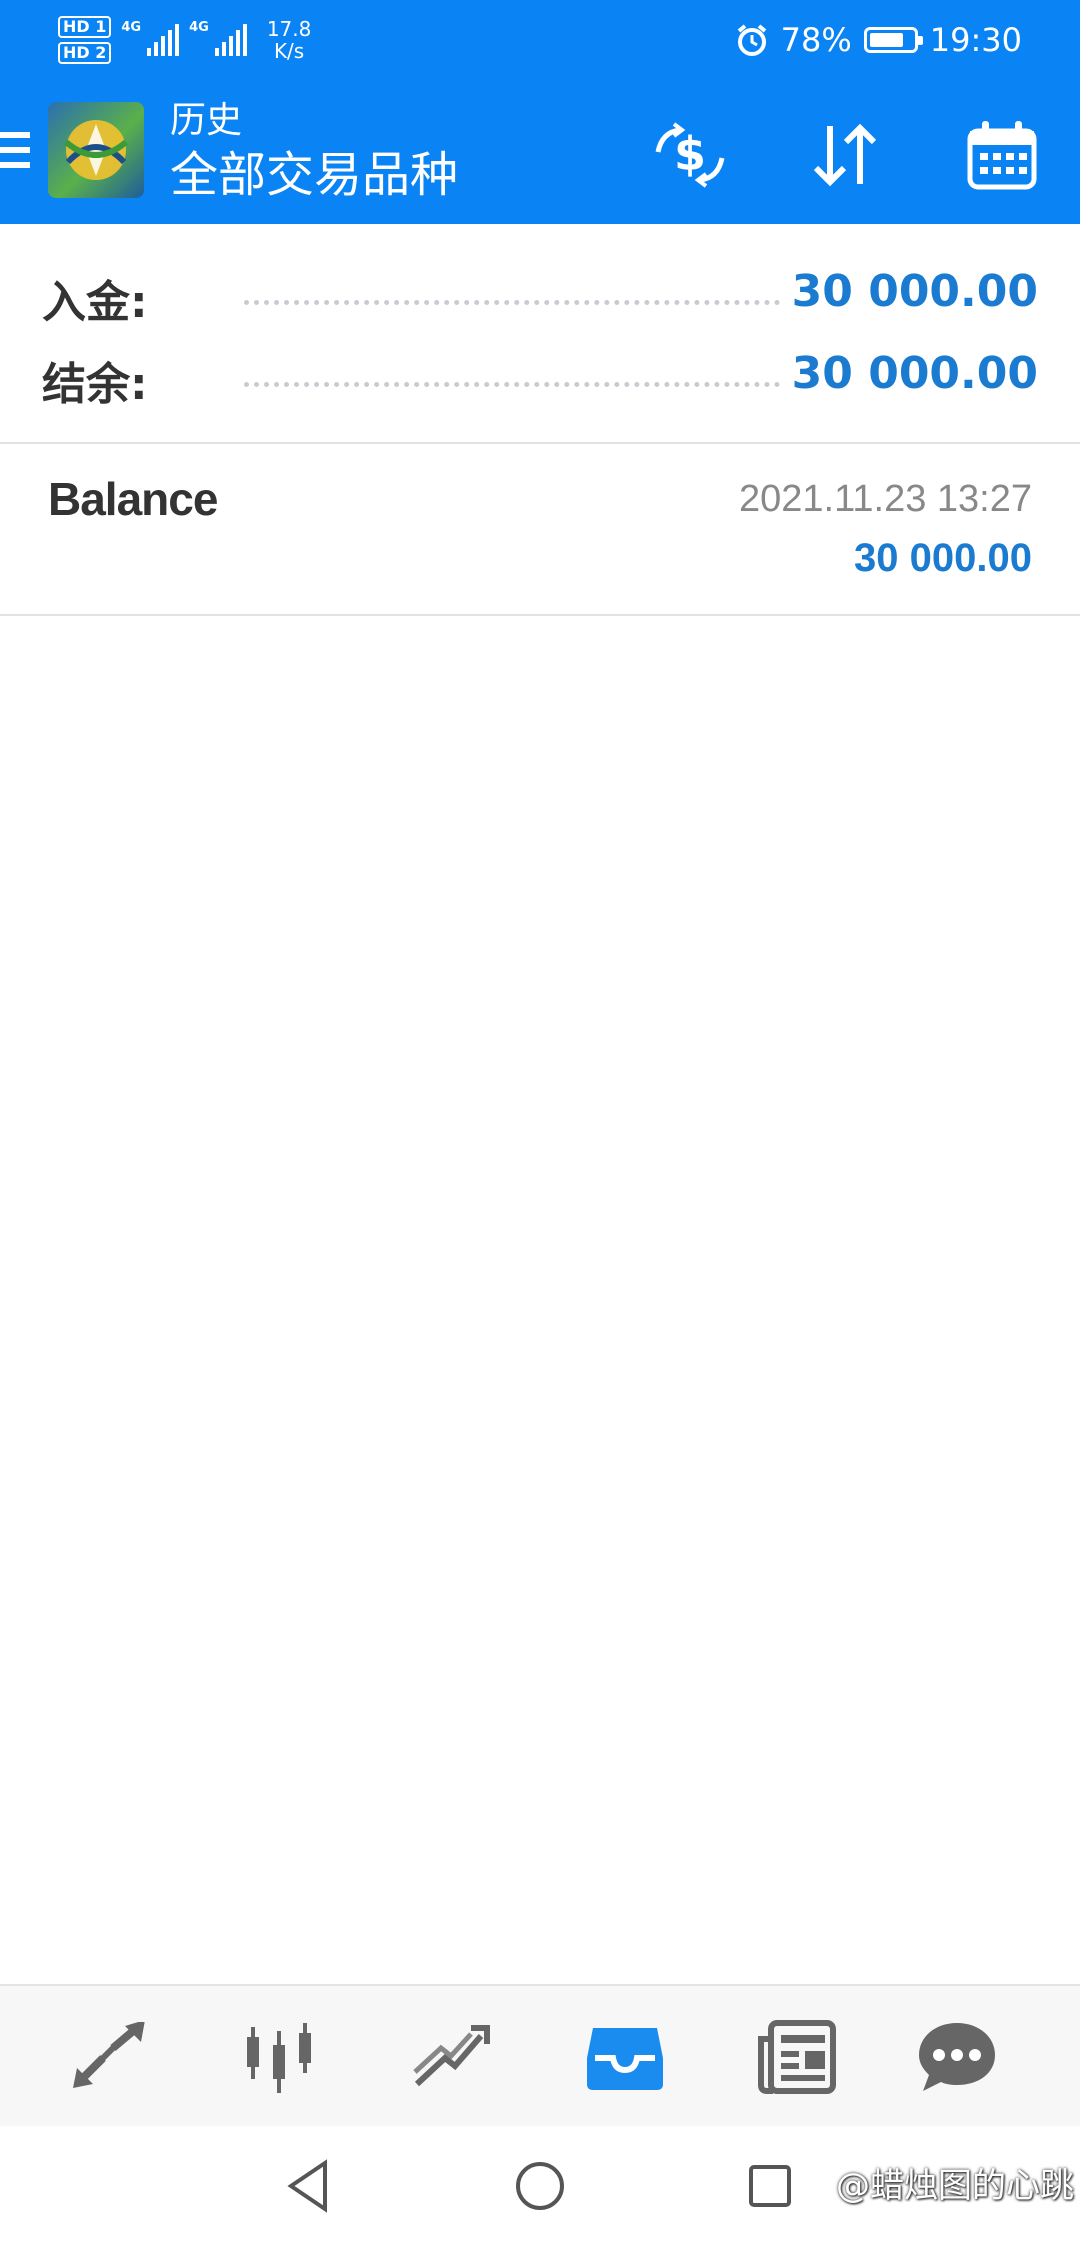  I want to click on calendar-icon, so click(1002, 155).